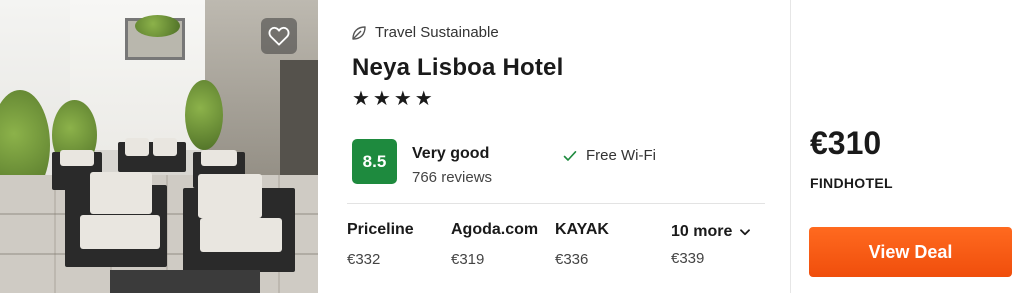 The image size is (1024, 293). What do you see at coordinates (451, 153) in the screenshot?
I see `rating-label: Very good` at bounding box center [451, 153].